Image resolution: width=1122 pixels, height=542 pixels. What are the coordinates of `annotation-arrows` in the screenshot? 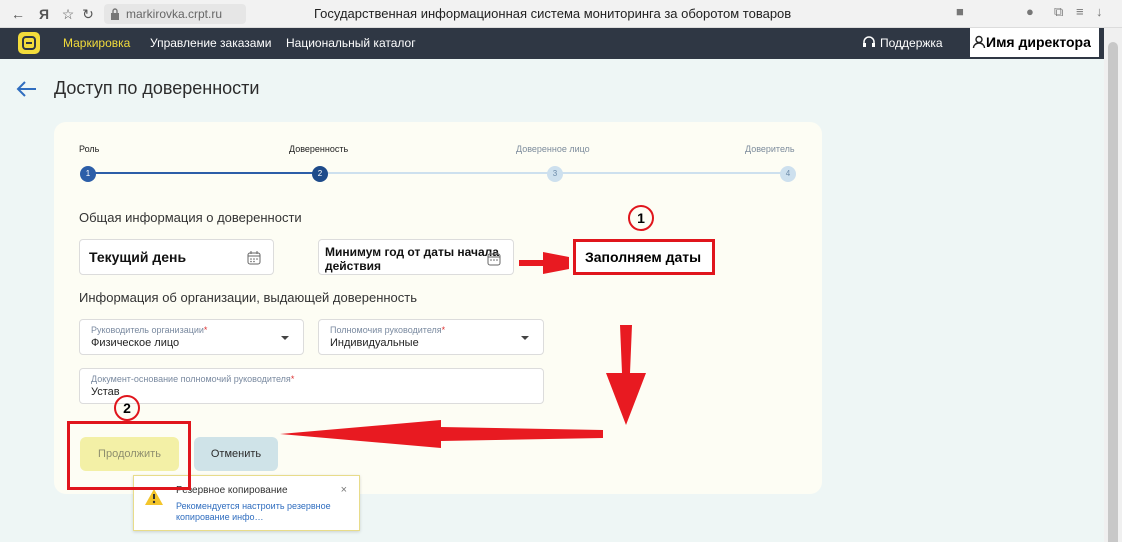 It's located at (463, 350).